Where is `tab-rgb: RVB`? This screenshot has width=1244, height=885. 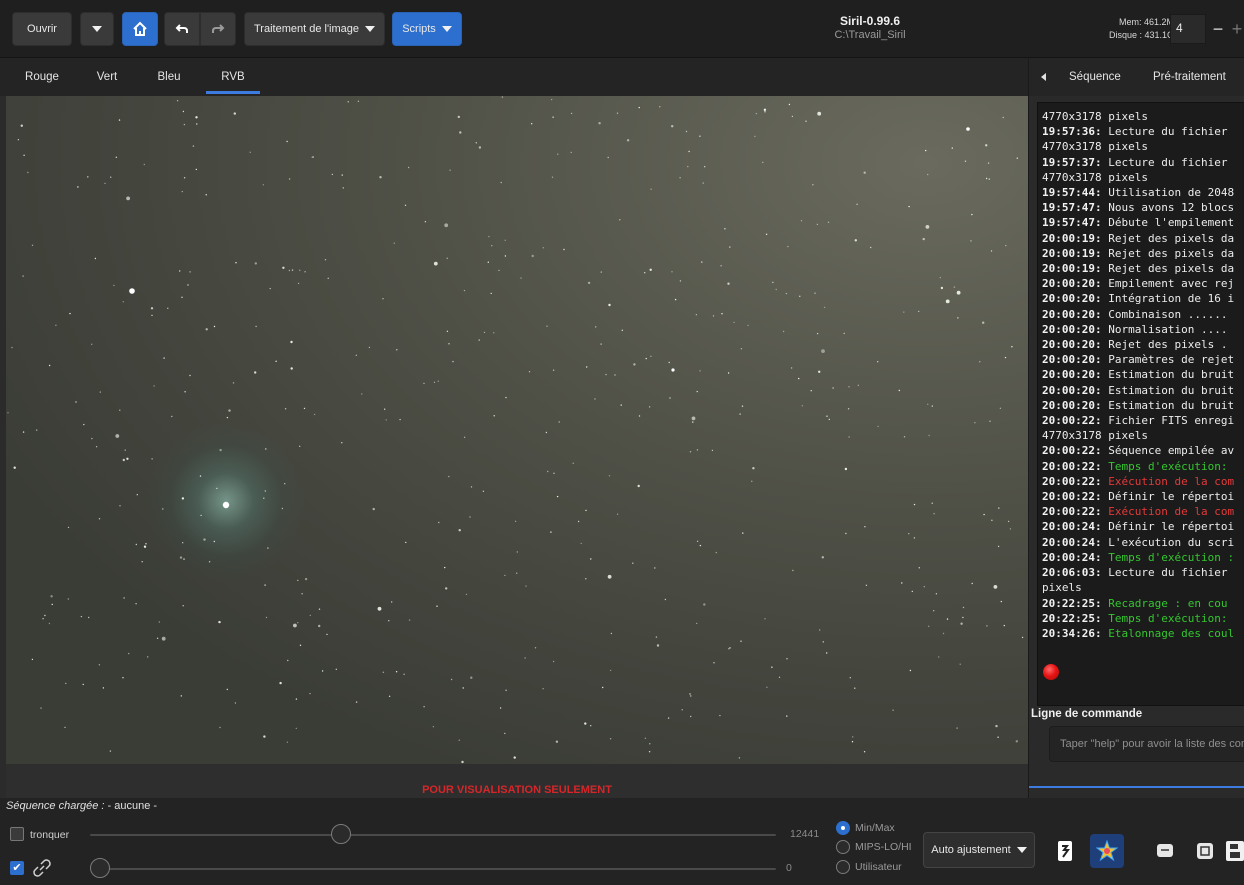
tab-rgb: RVB is located at coordinates (233, 77).